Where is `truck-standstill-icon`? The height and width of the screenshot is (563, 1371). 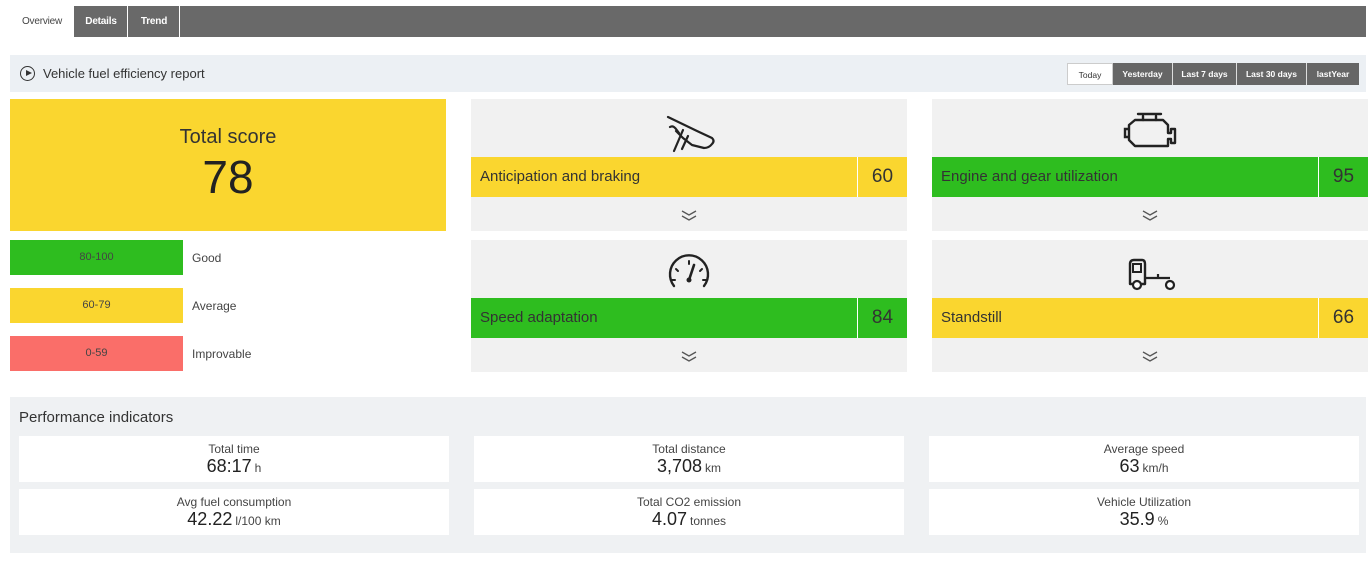
truck-standstill-icon is located at coordinates (1150, 272).